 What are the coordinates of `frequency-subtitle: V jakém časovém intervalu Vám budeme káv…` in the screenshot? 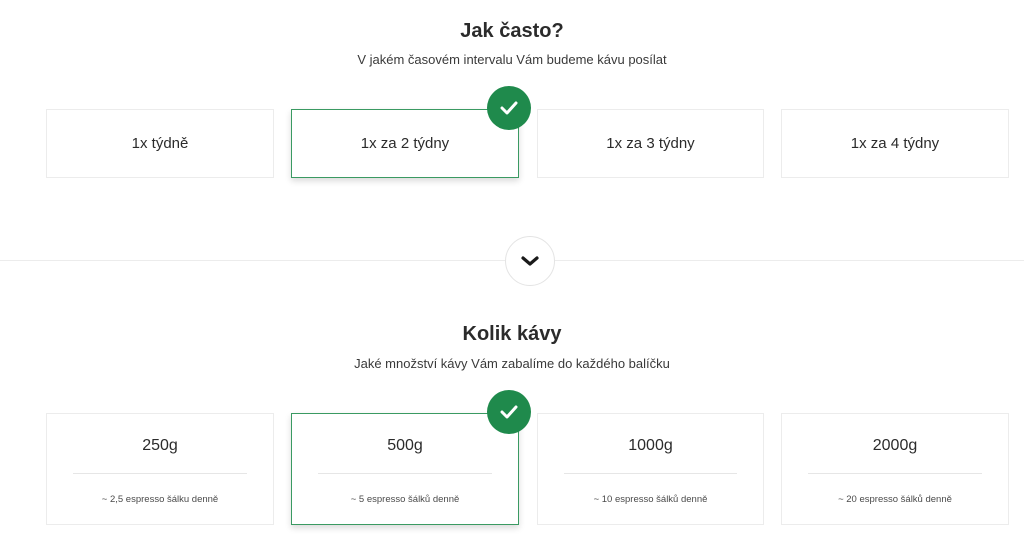 It's located at (512, 59).